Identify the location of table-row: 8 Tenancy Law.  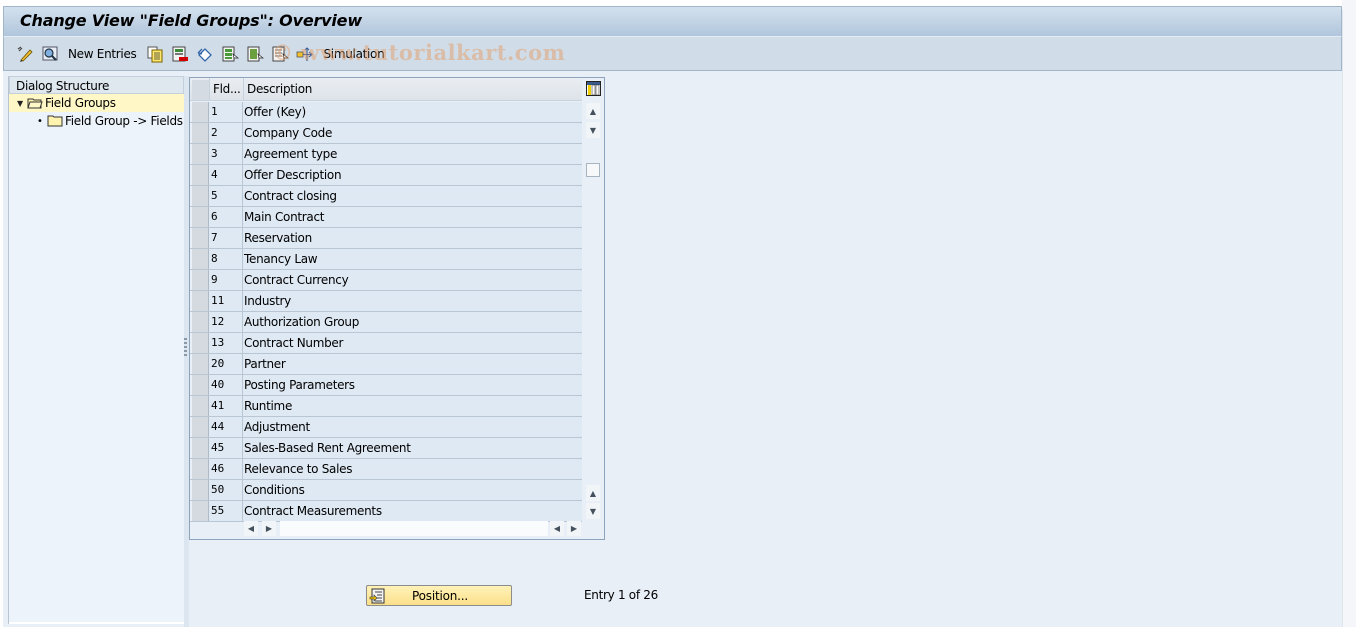
(386, 259).